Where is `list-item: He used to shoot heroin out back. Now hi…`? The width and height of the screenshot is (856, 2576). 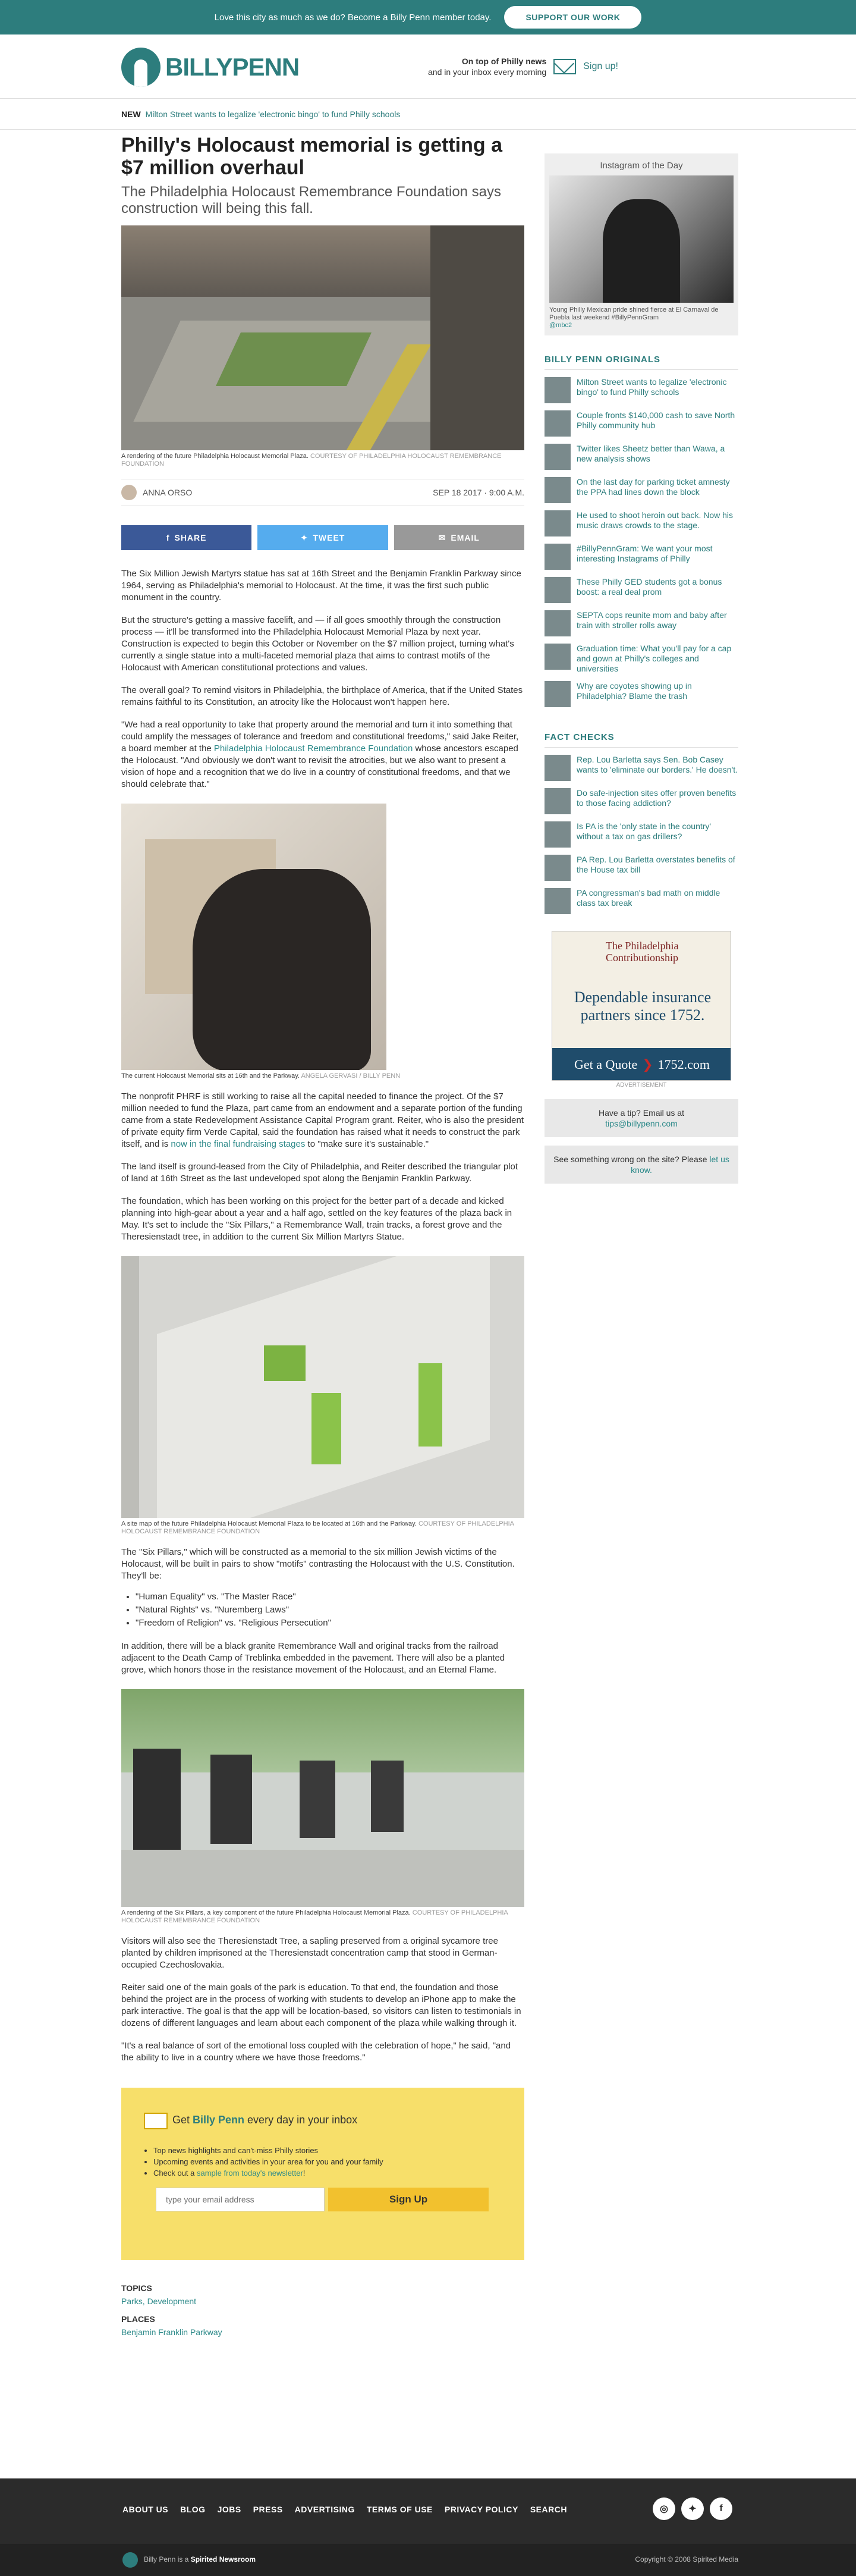 list-item: He used to shoot heroin out back. Now hi… is located at coordinates (641, 523).